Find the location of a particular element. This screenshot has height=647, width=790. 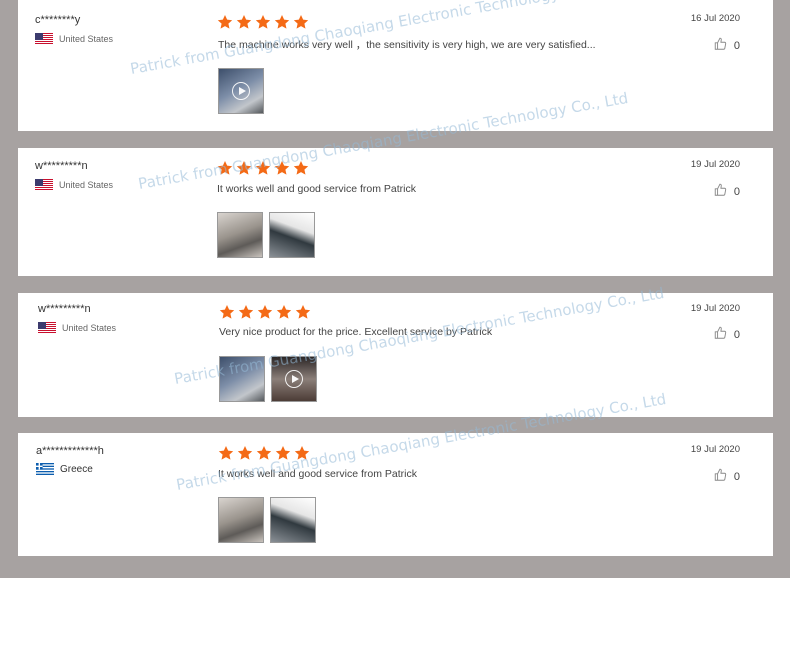

country-label: Greece is located at coordinates (76, 469).